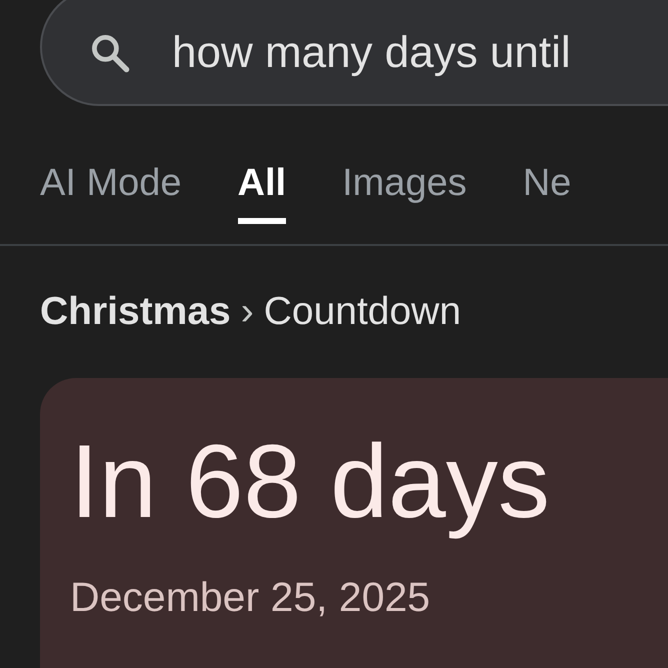 The height and width of the screenshot is (668, 668). I want to click on tab: All, so click(262, 187).